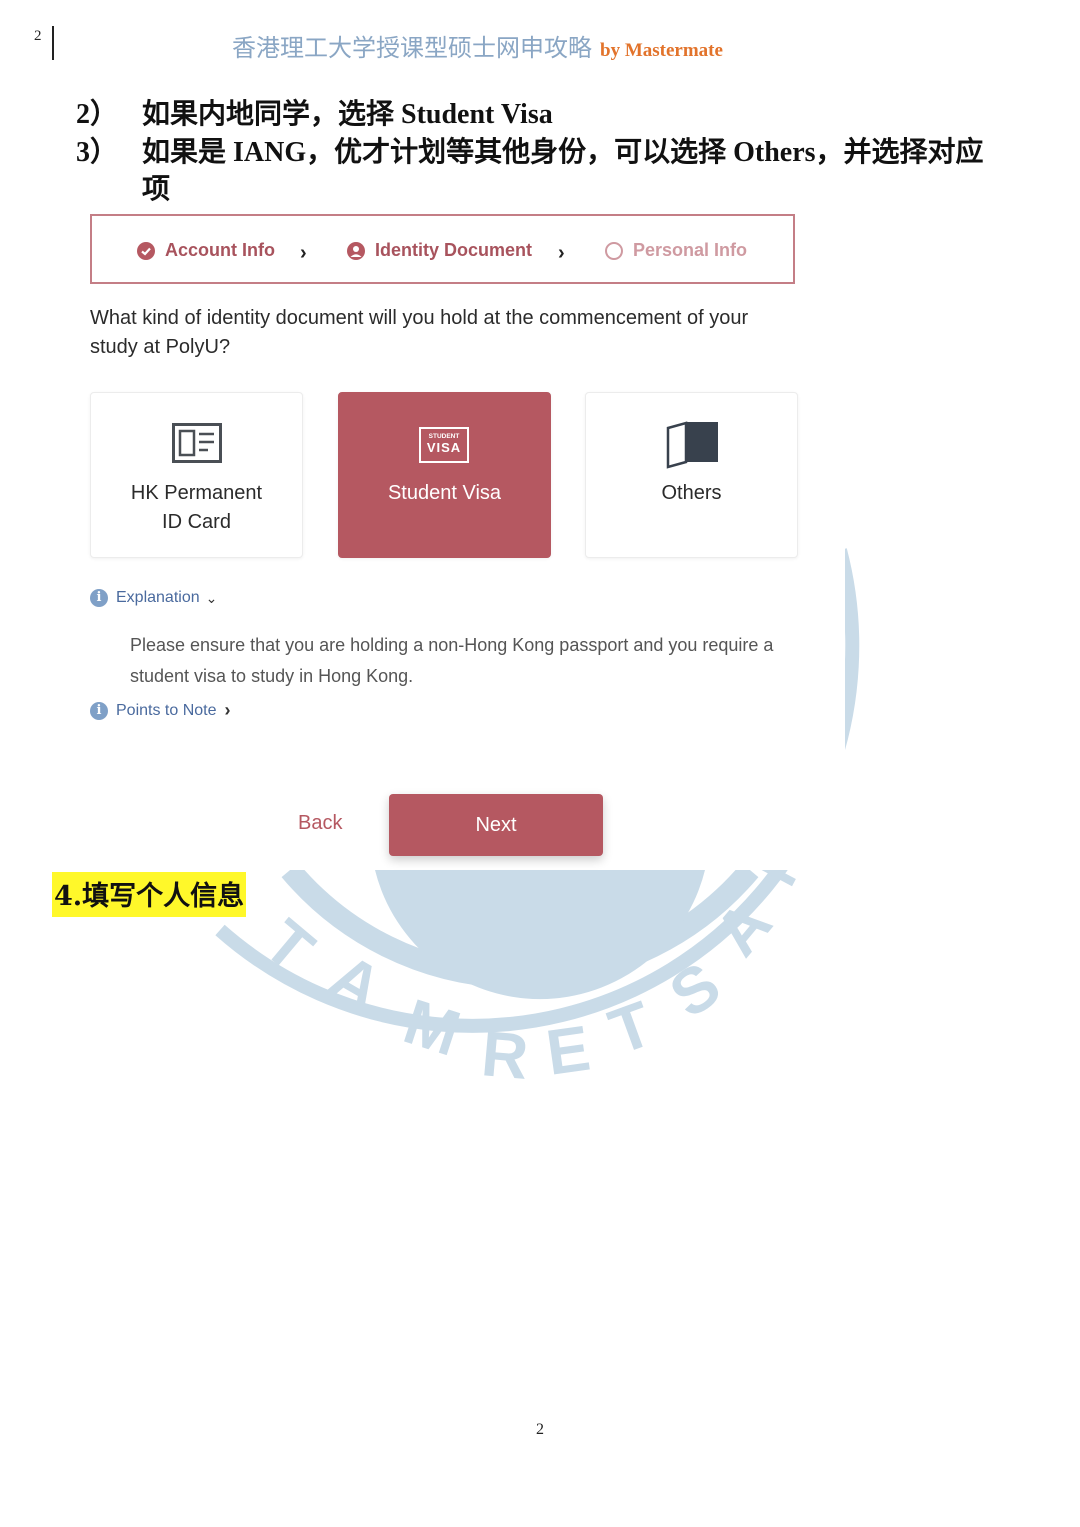  Describe the element at coordinates (505, 1055) in the screenshot. I see `svg-text: R` at that location.